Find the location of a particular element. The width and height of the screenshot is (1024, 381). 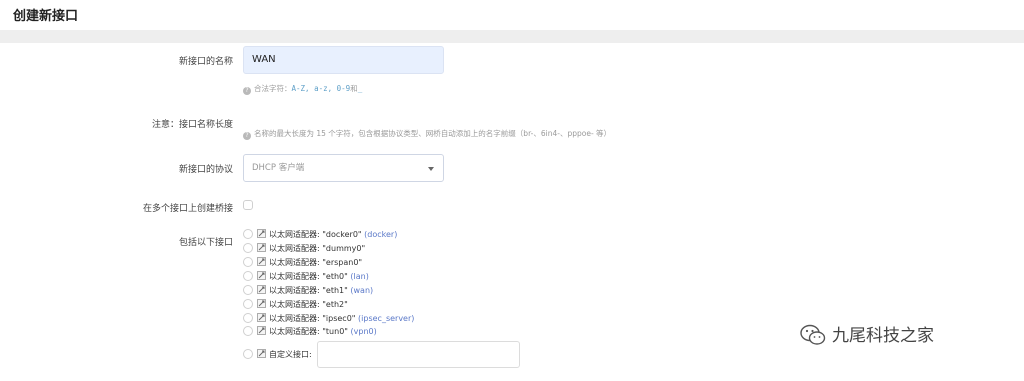

interface-tag: (ipsec_server) is located at coordinates (386, 318).